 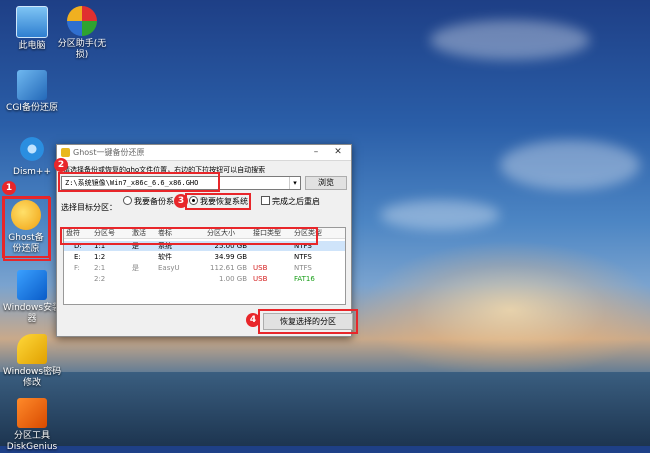 What do you see at coordinates (32, 349) in the screenshot?
I see `key-icon` at bounding box center [32, 349].